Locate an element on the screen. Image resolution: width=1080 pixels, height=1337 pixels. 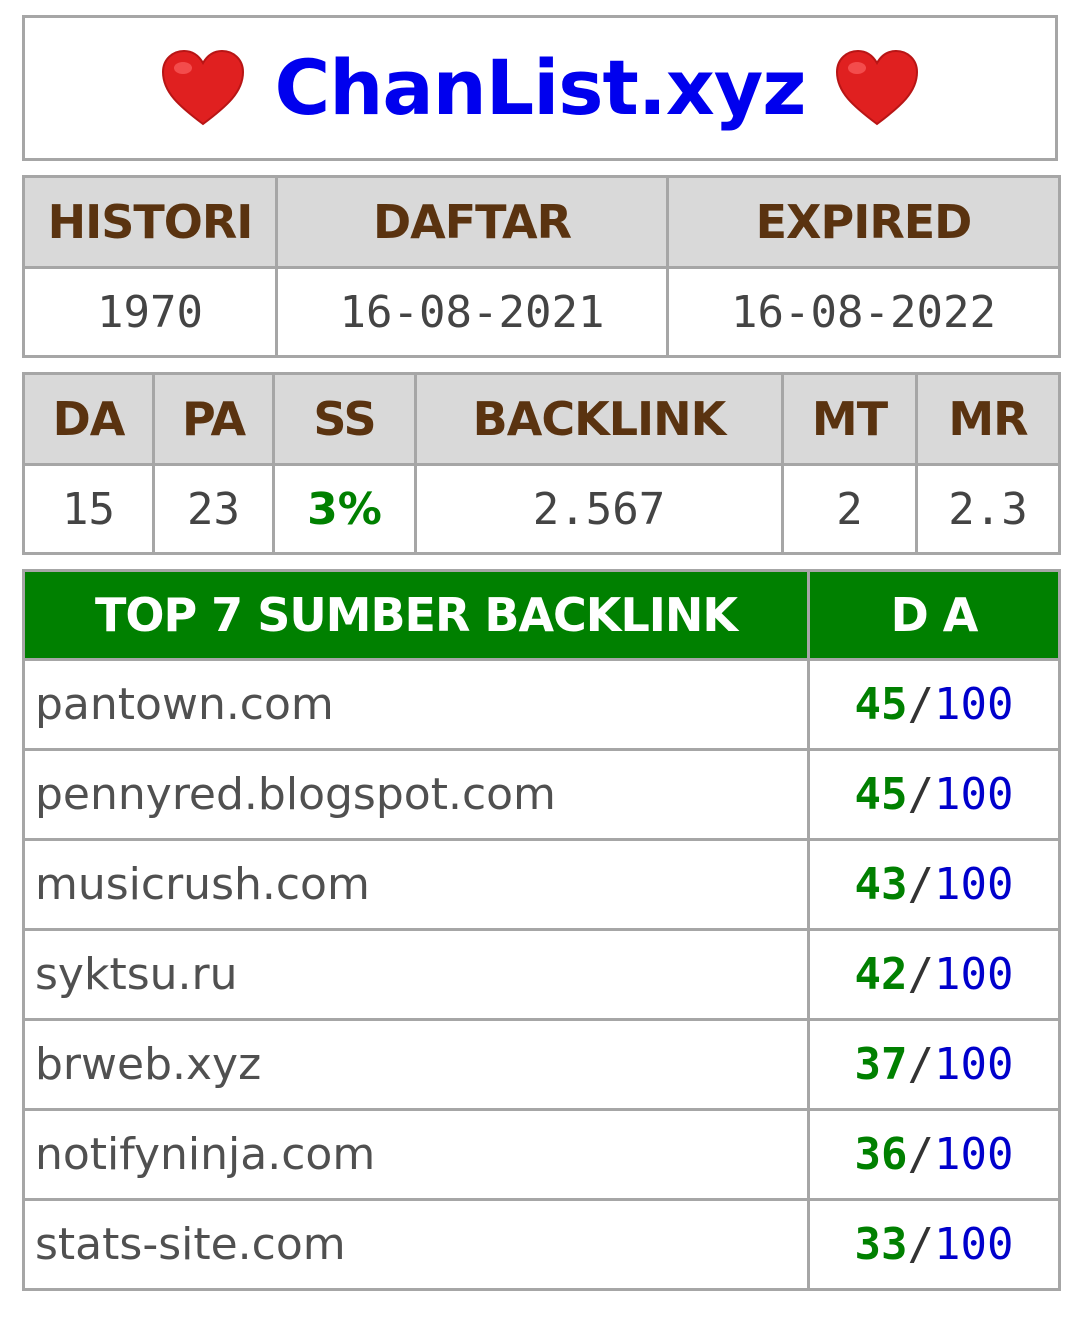
mt-header: MT is located at coordinates (849, 419).